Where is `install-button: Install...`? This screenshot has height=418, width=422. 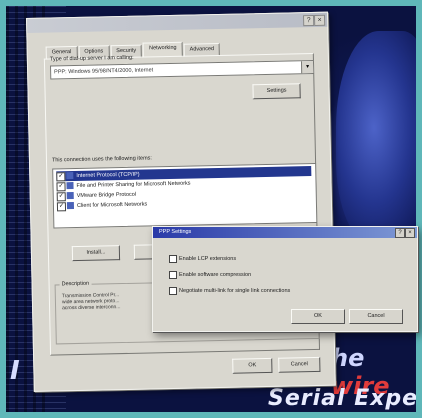 install-button: Install... is located at coordinates (96, 253).